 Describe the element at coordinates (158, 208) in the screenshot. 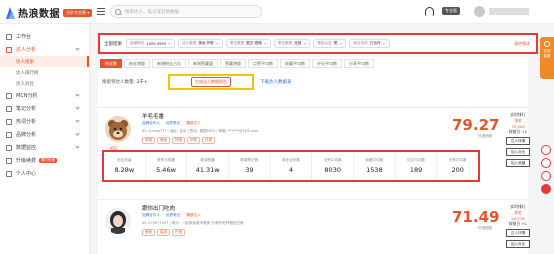

I see `kol-name: 跟你出门吃肉` at that location.